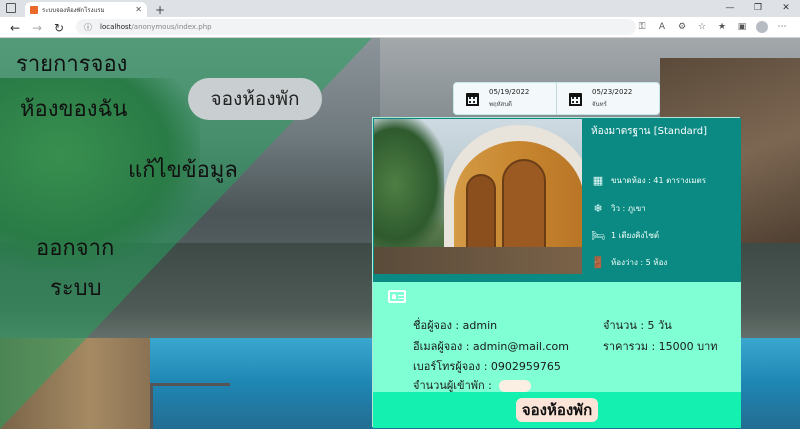 This screenshot has width=800, height=429. I want to click on total-price: ราคารวม : 15000 บาท, so click(660, 346).